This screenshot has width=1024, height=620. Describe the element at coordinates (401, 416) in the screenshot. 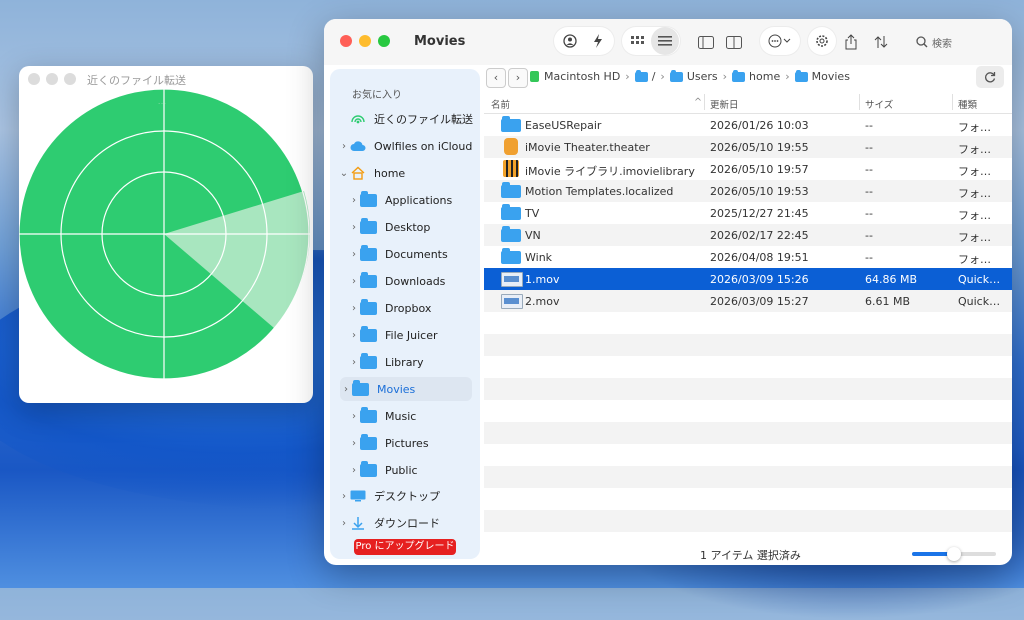

I see `sidebar-item-label: Music` at that location.